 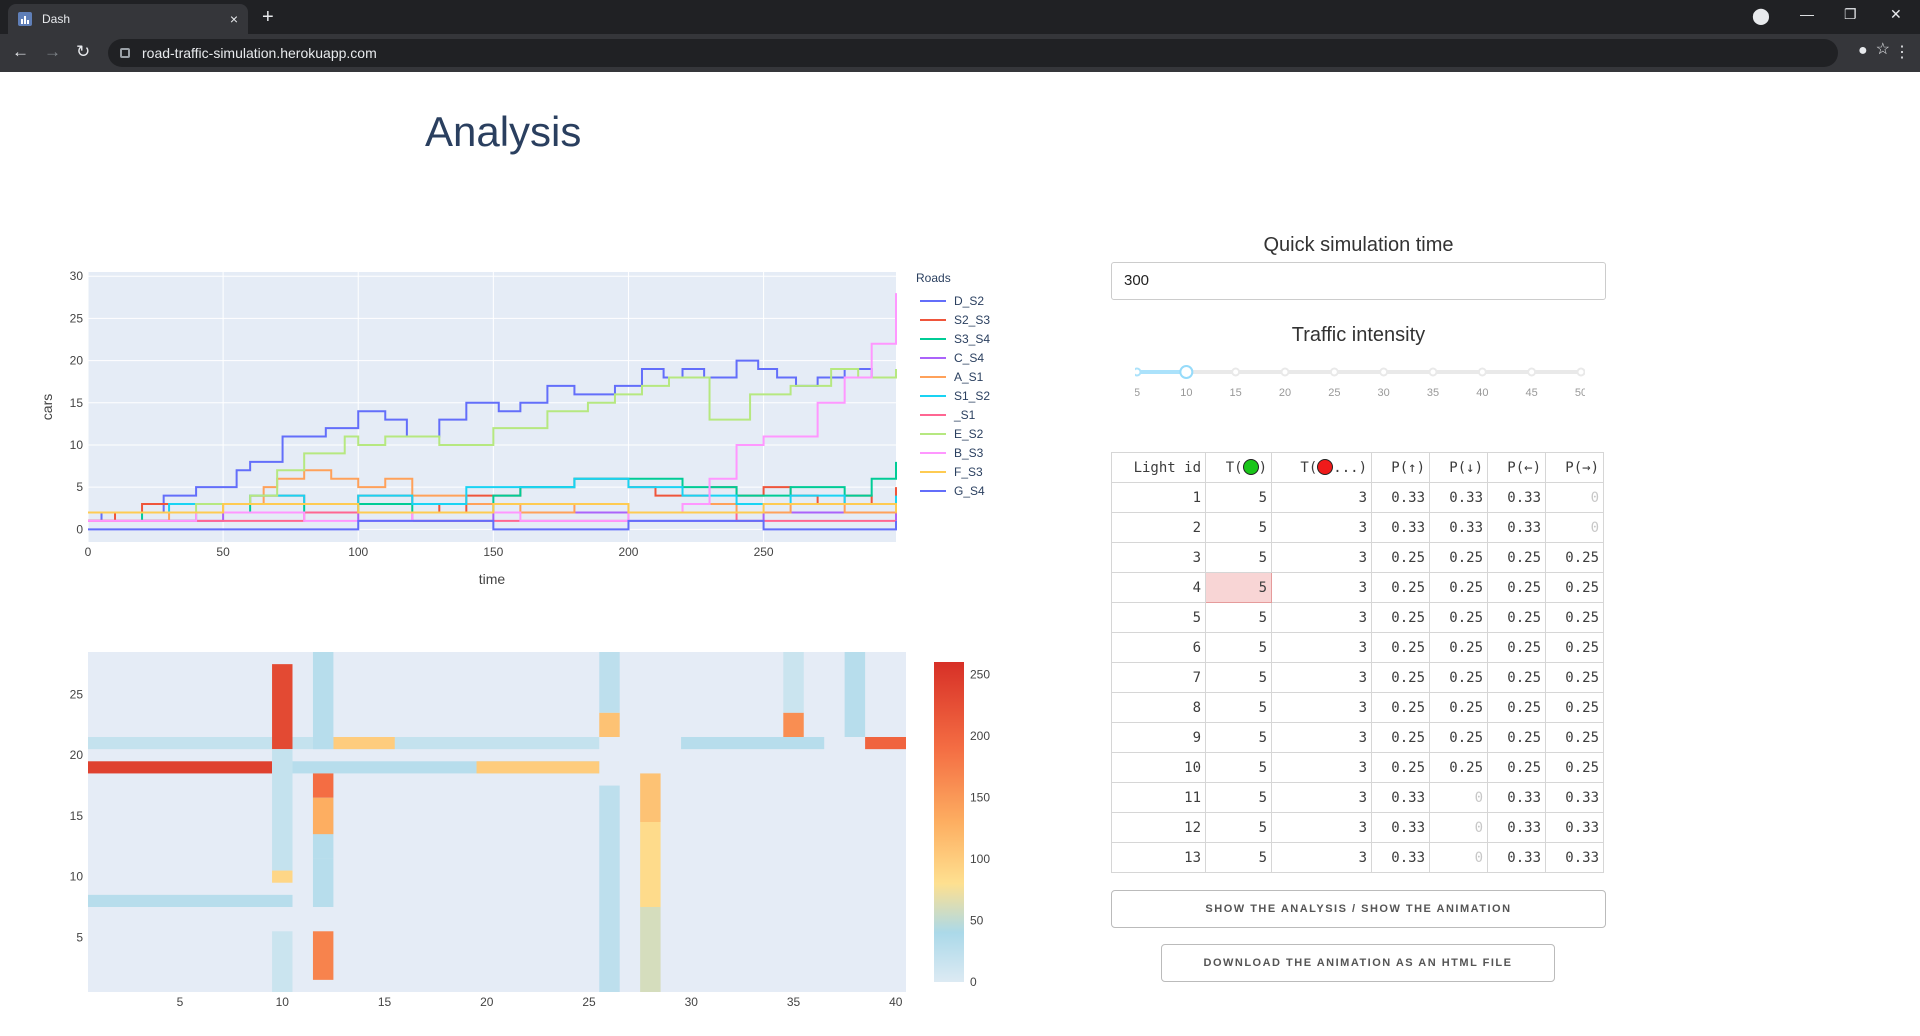 What do you see at coordinates (1883, 49) in the screenshot?
I see `bookmark-star-icon: ☆` at bounding box center [1883, 49].